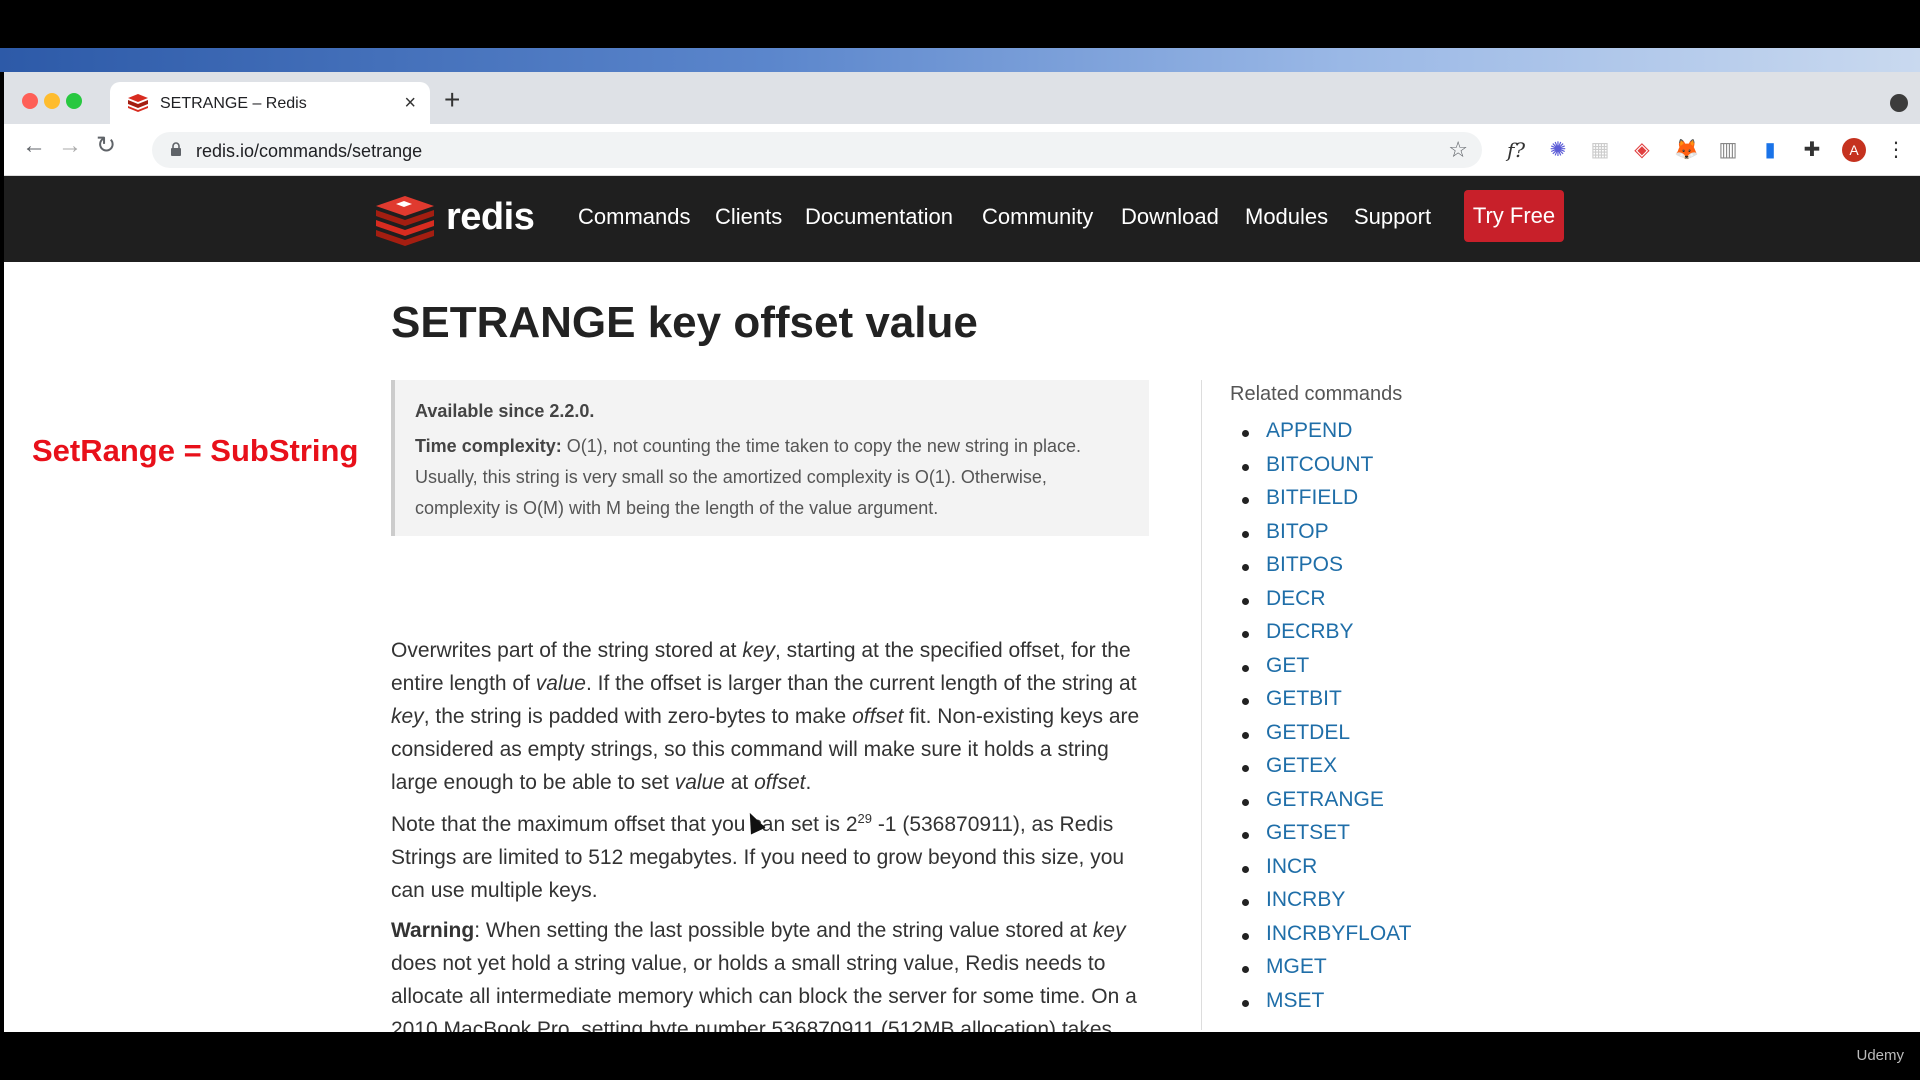  What do you see at coordinates (1324, 972) in the screenshot?
I see `related-command-link: MGET` at bounding box center [1324, 972].